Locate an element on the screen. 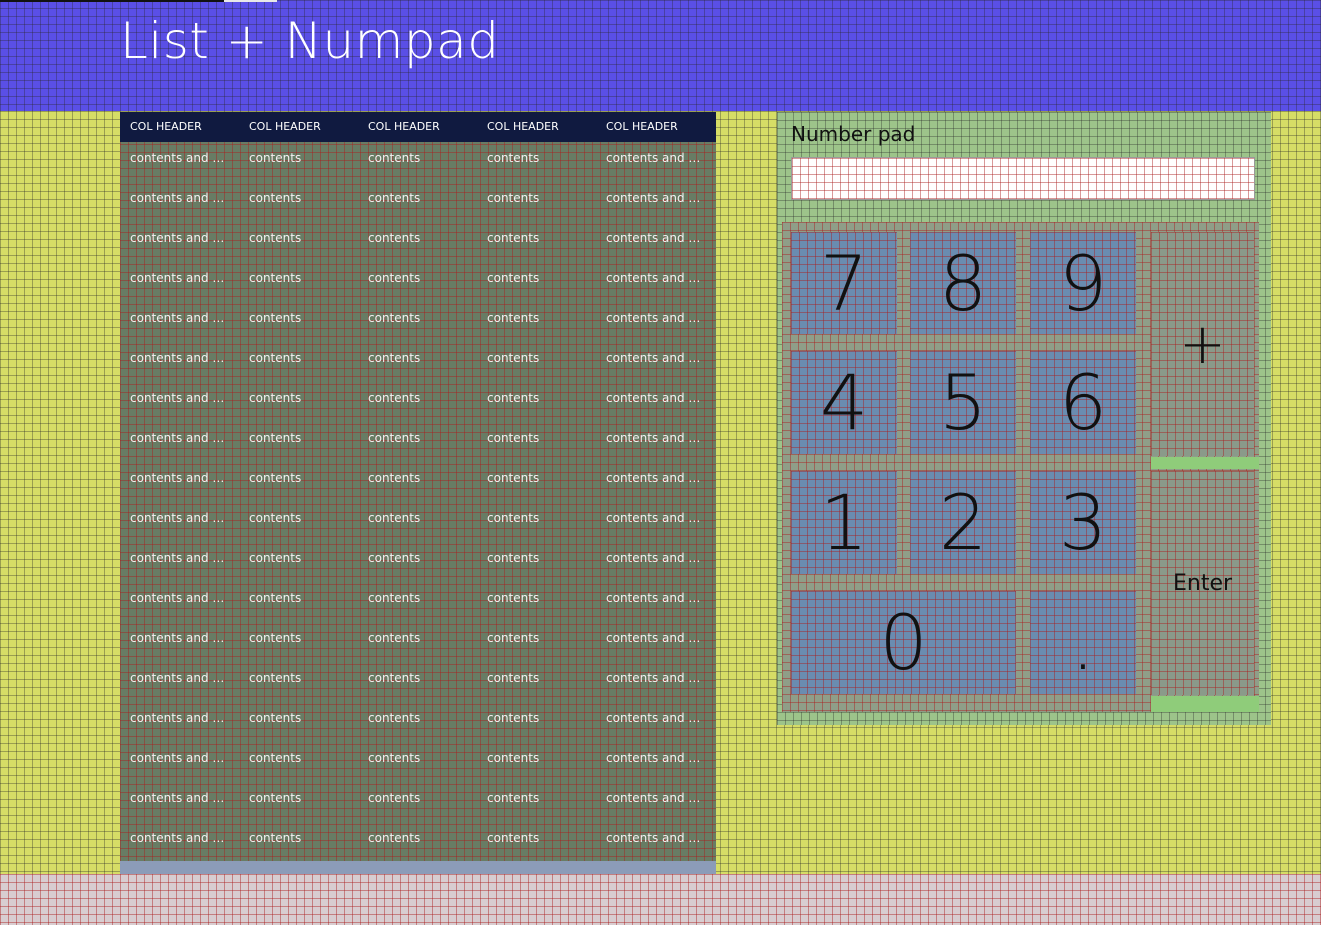 This screenshot has width=1321, height=925. key-8: 8 is located at coordinates (963, 283).